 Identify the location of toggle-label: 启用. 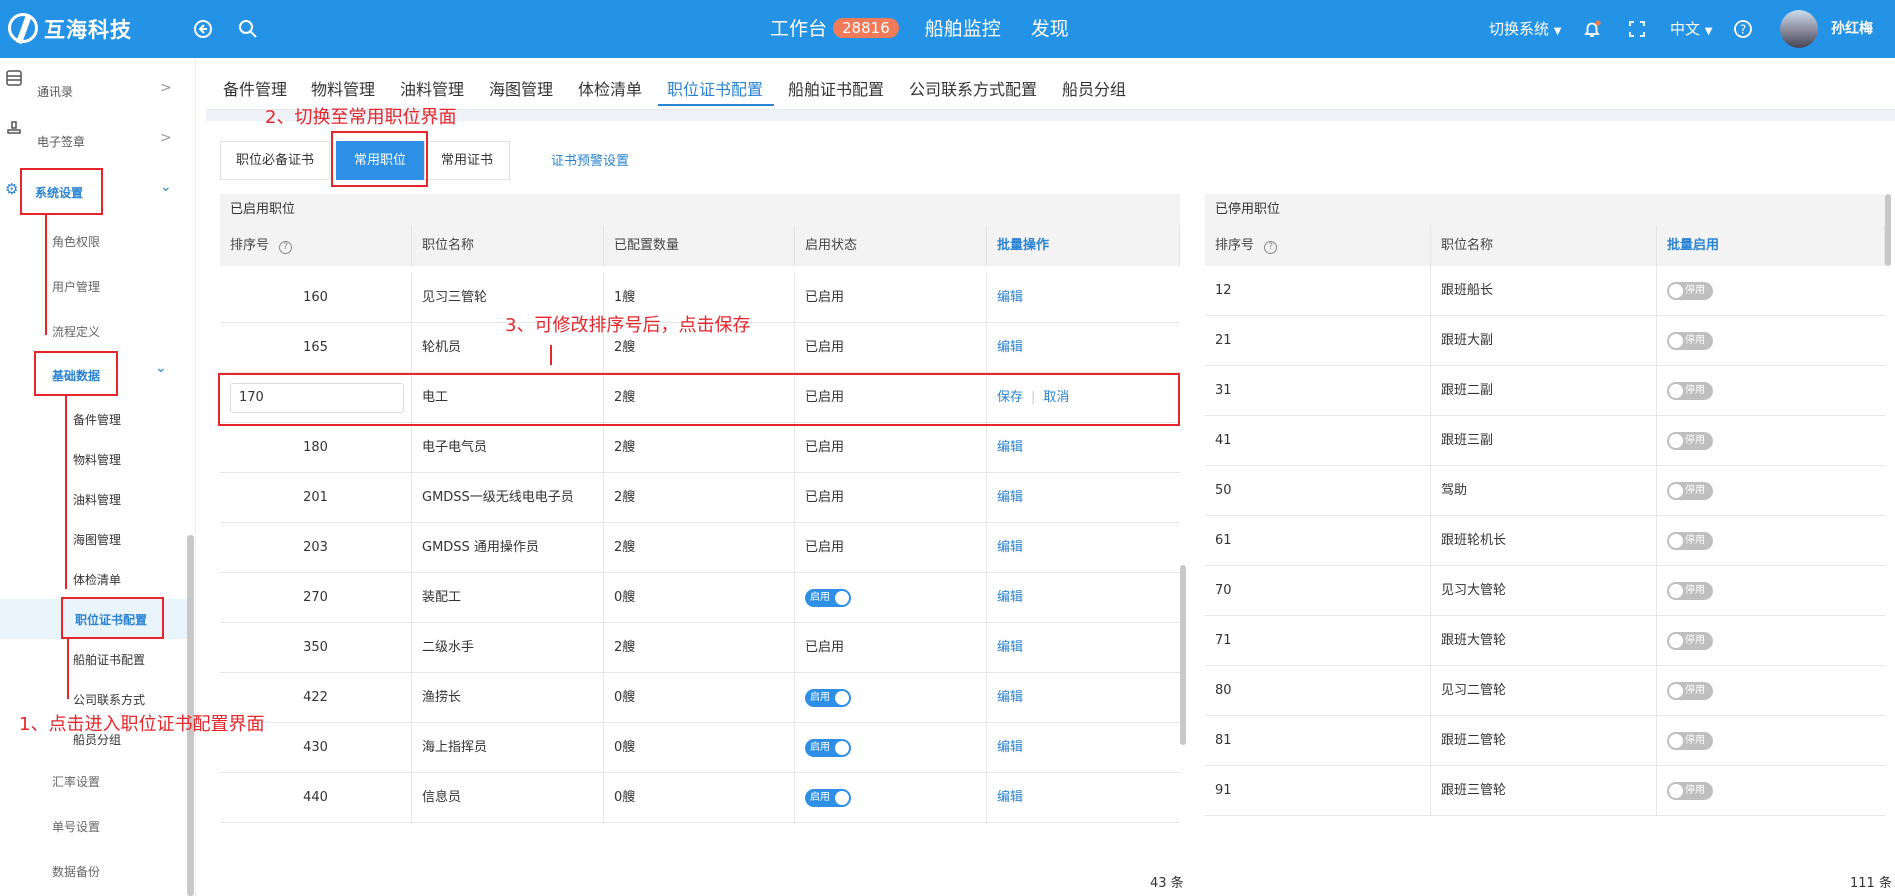
(820, 597).